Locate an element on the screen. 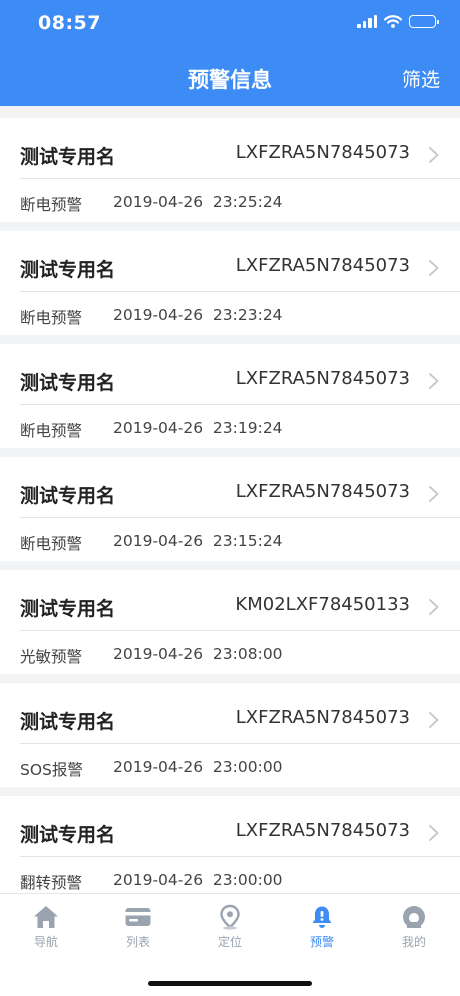 Image resolution: width=460 pixels, height=996 pixels. tab-alerts: 预警 is located at coordinates (322, 927).